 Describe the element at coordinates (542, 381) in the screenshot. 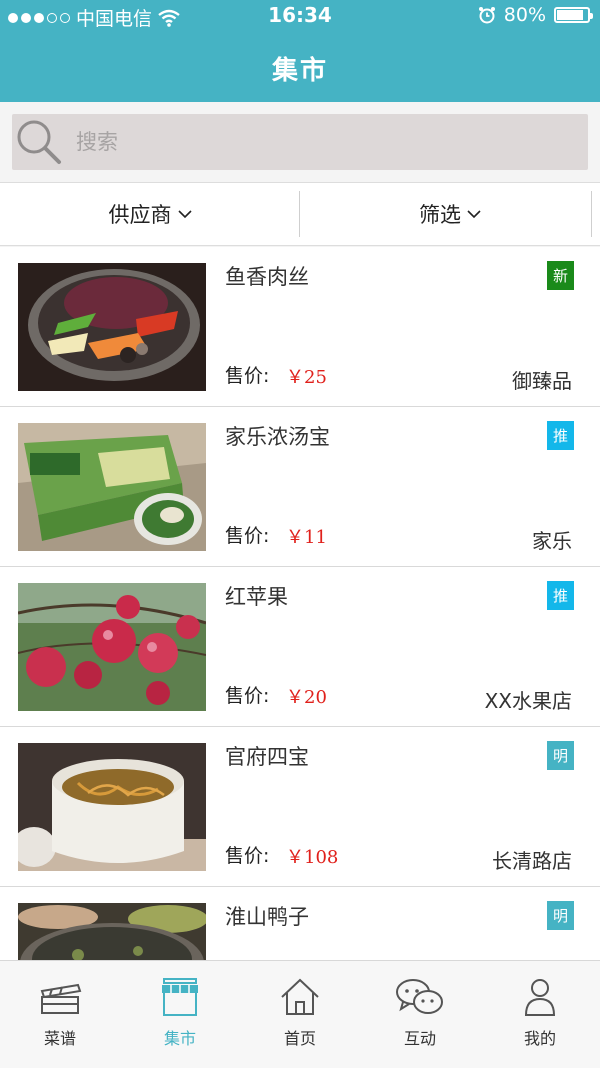

I see `shop-name: 御臻品` at that location.